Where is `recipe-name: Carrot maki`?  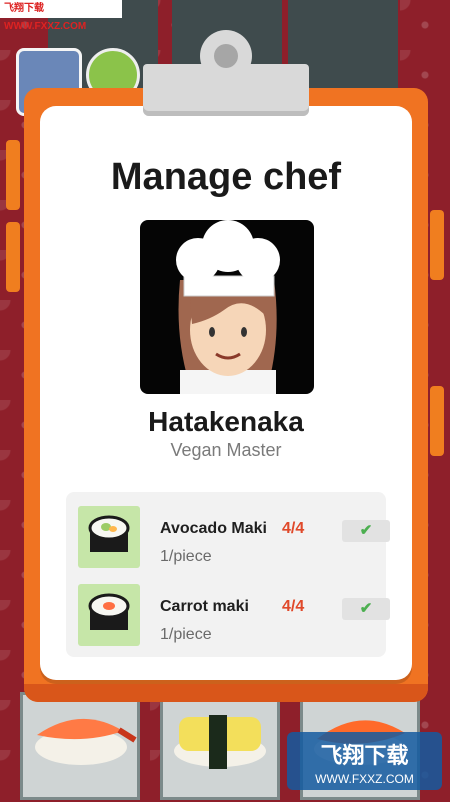
recipe-name: Carrot maki is located at coordinates (204, 606).